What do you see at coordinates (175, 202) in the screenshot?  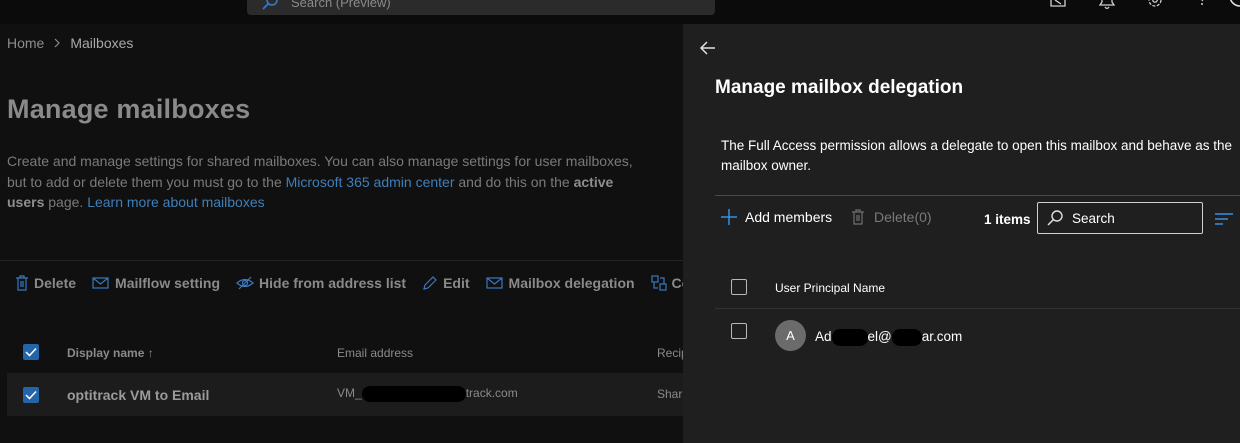 I see `learn-more-link: Learn more about mailboxes` at bounding box center [175, 202].